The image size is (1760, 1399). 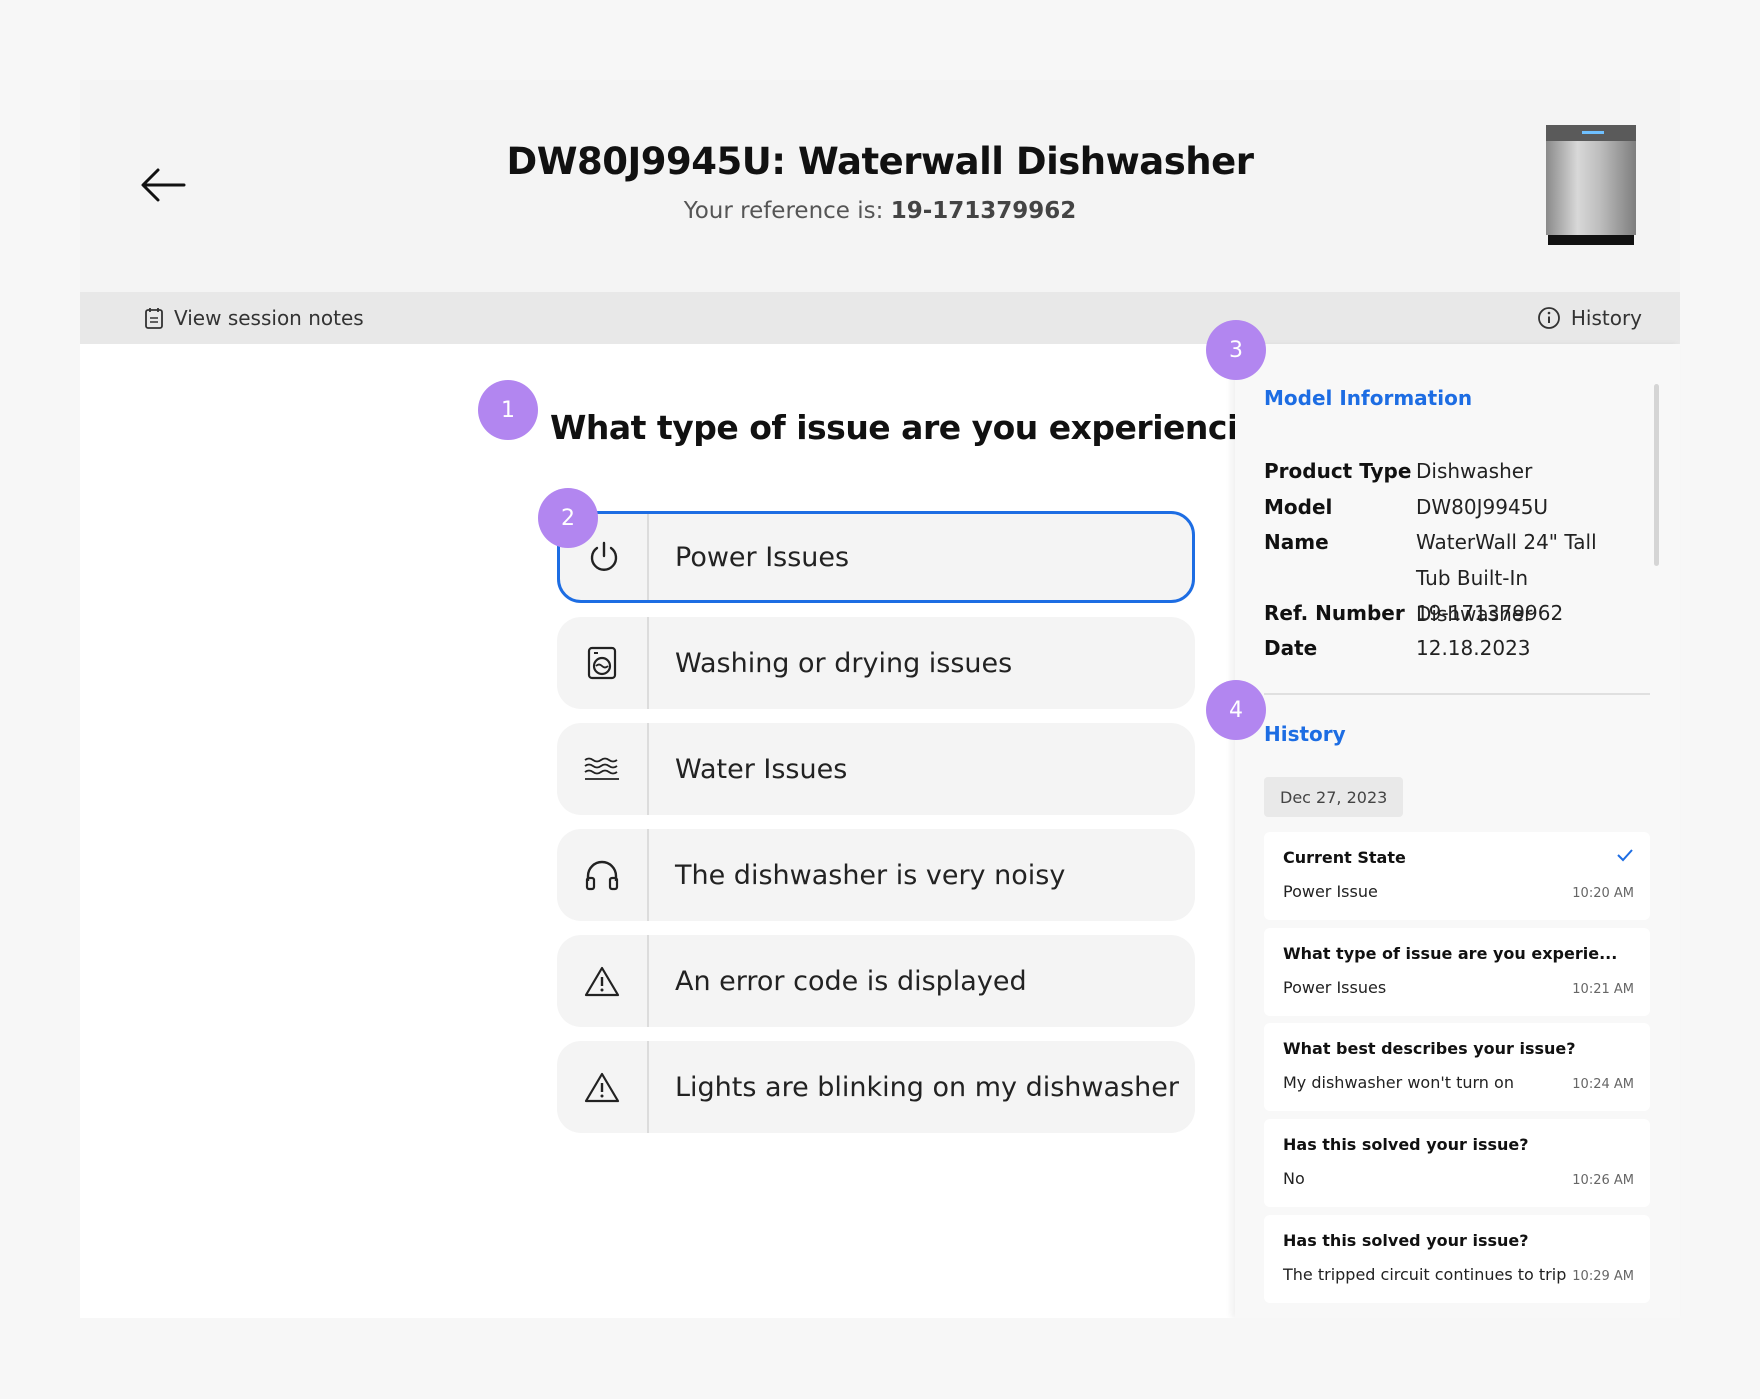 What do you see at coordinates (880, 318) in the screenshot?
I see `session-toolbar: View session notes History` at bounding box center [880, 318].